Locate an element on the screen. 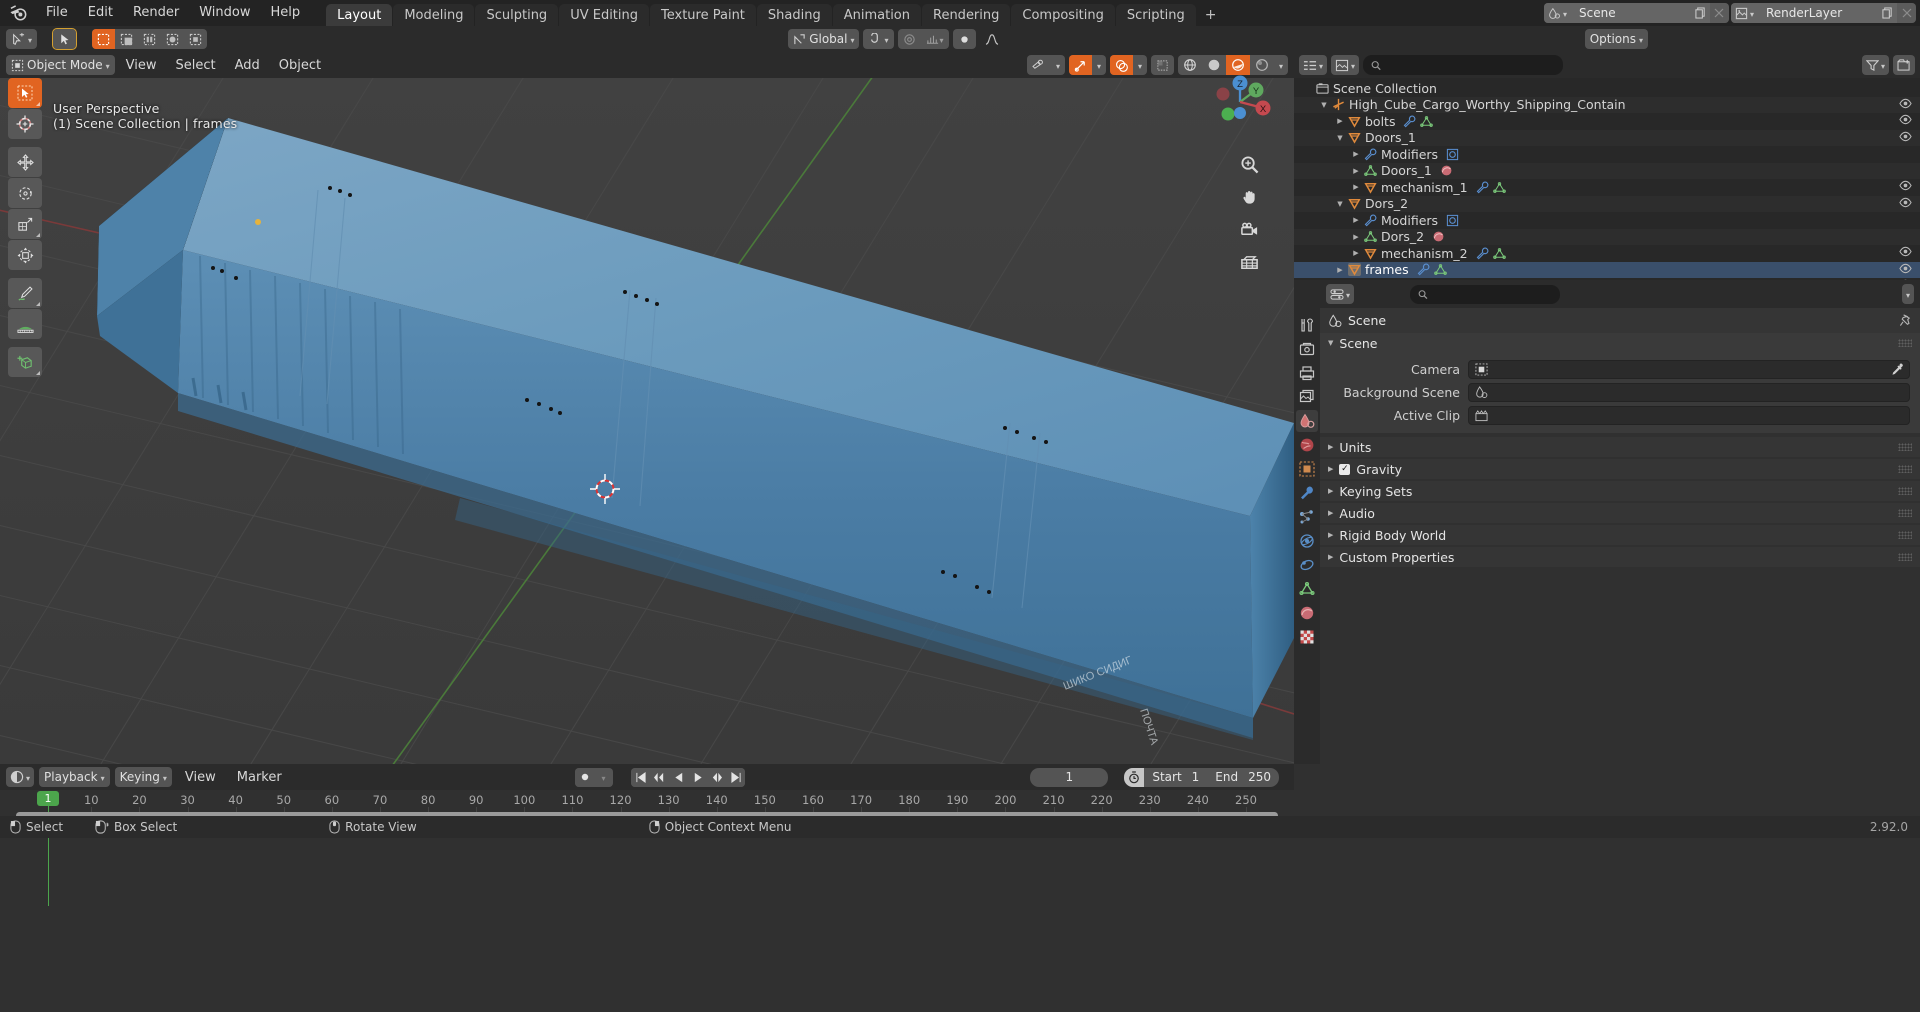 The width and height of the screenshot is (1920, 1012). playback-controls is located at coordinates (688, 777).